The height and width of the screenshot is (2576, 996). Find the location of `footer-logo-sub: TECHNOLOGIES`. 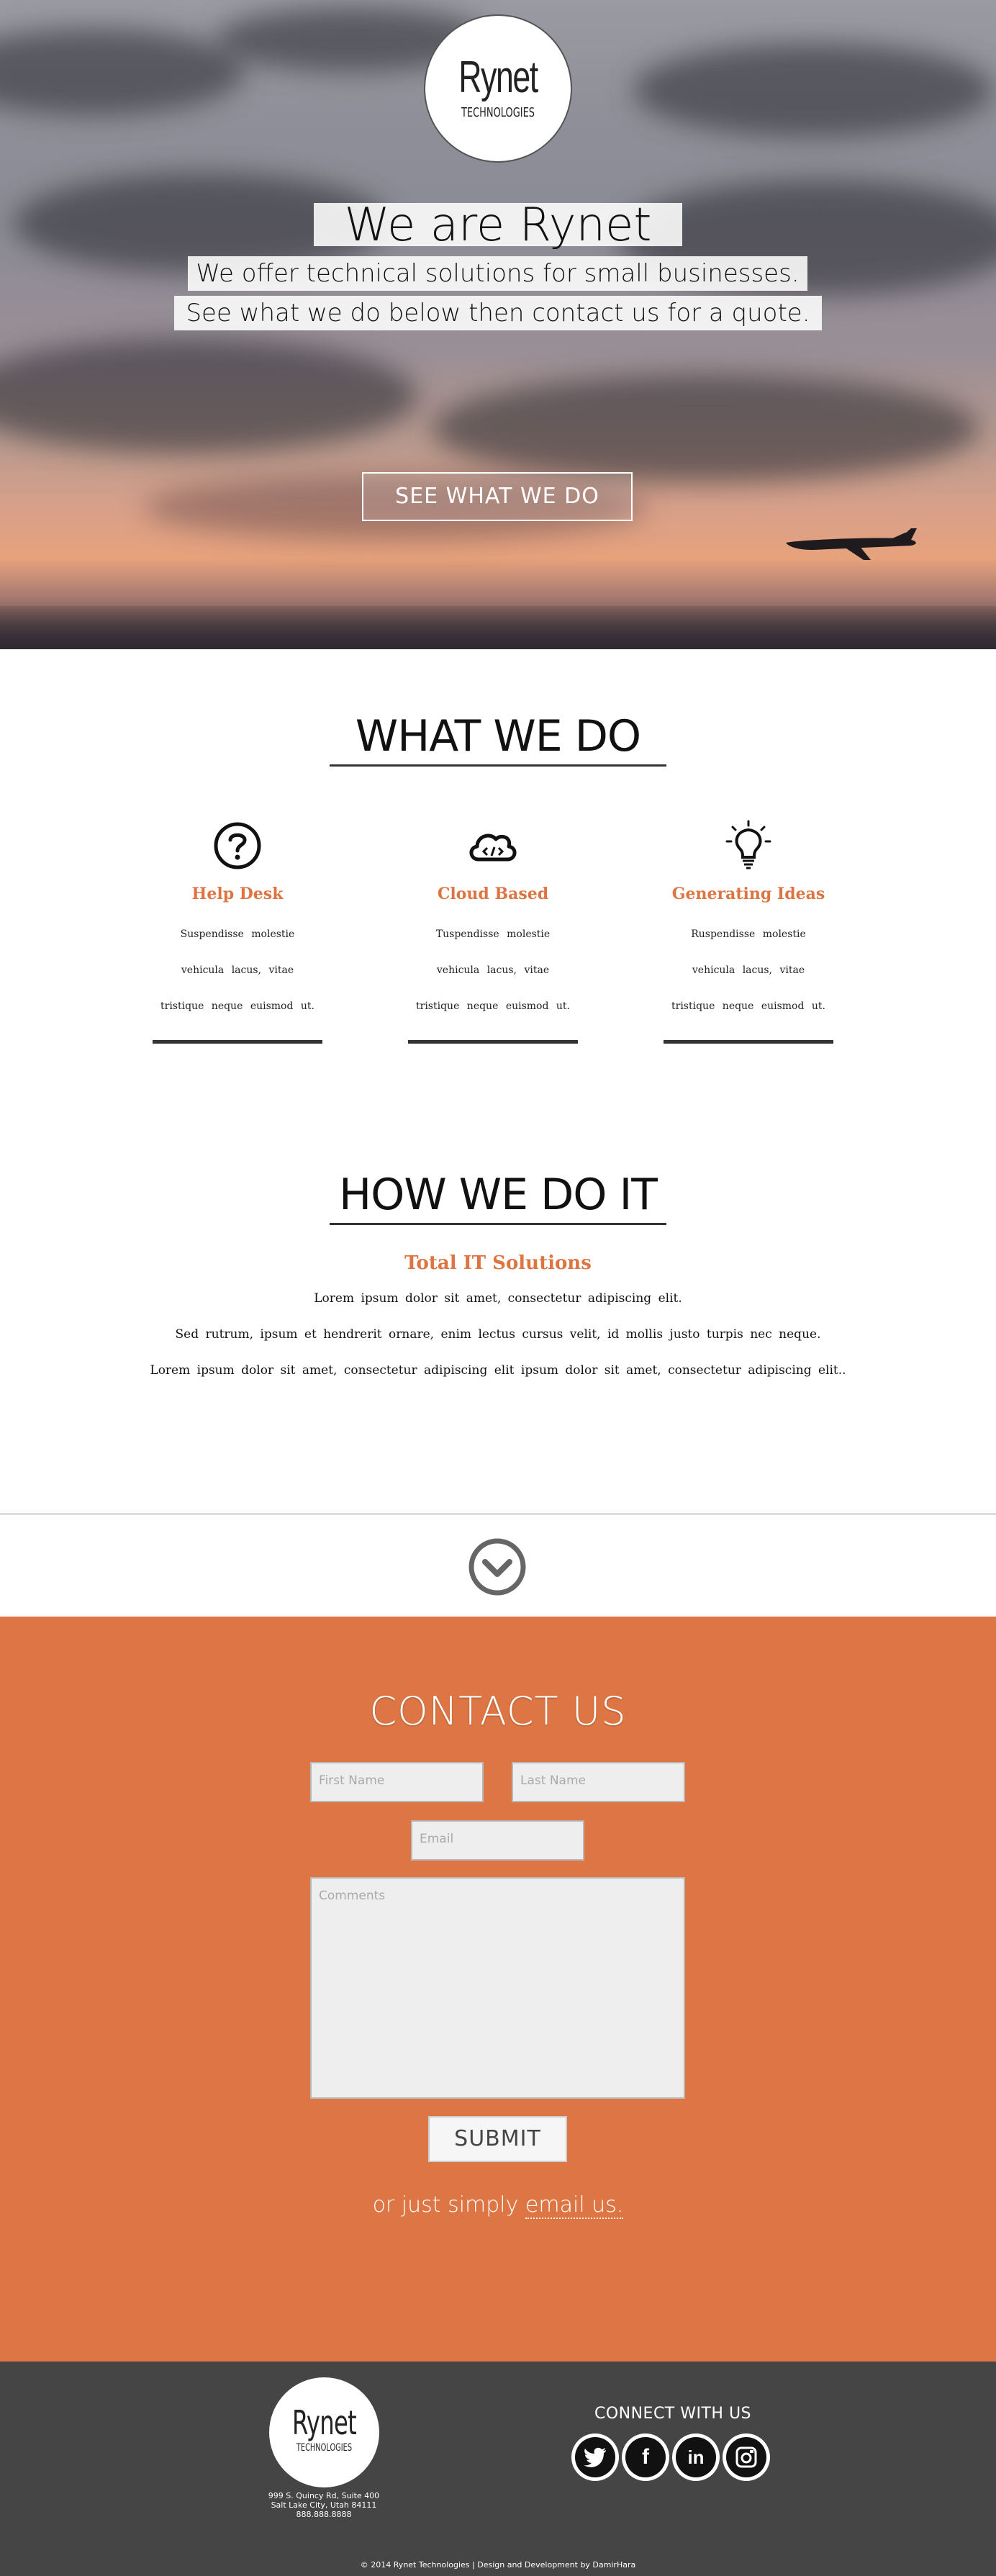

footer-logo-sub: TECHNOLOGIES is located at coordinates (324, 2448).